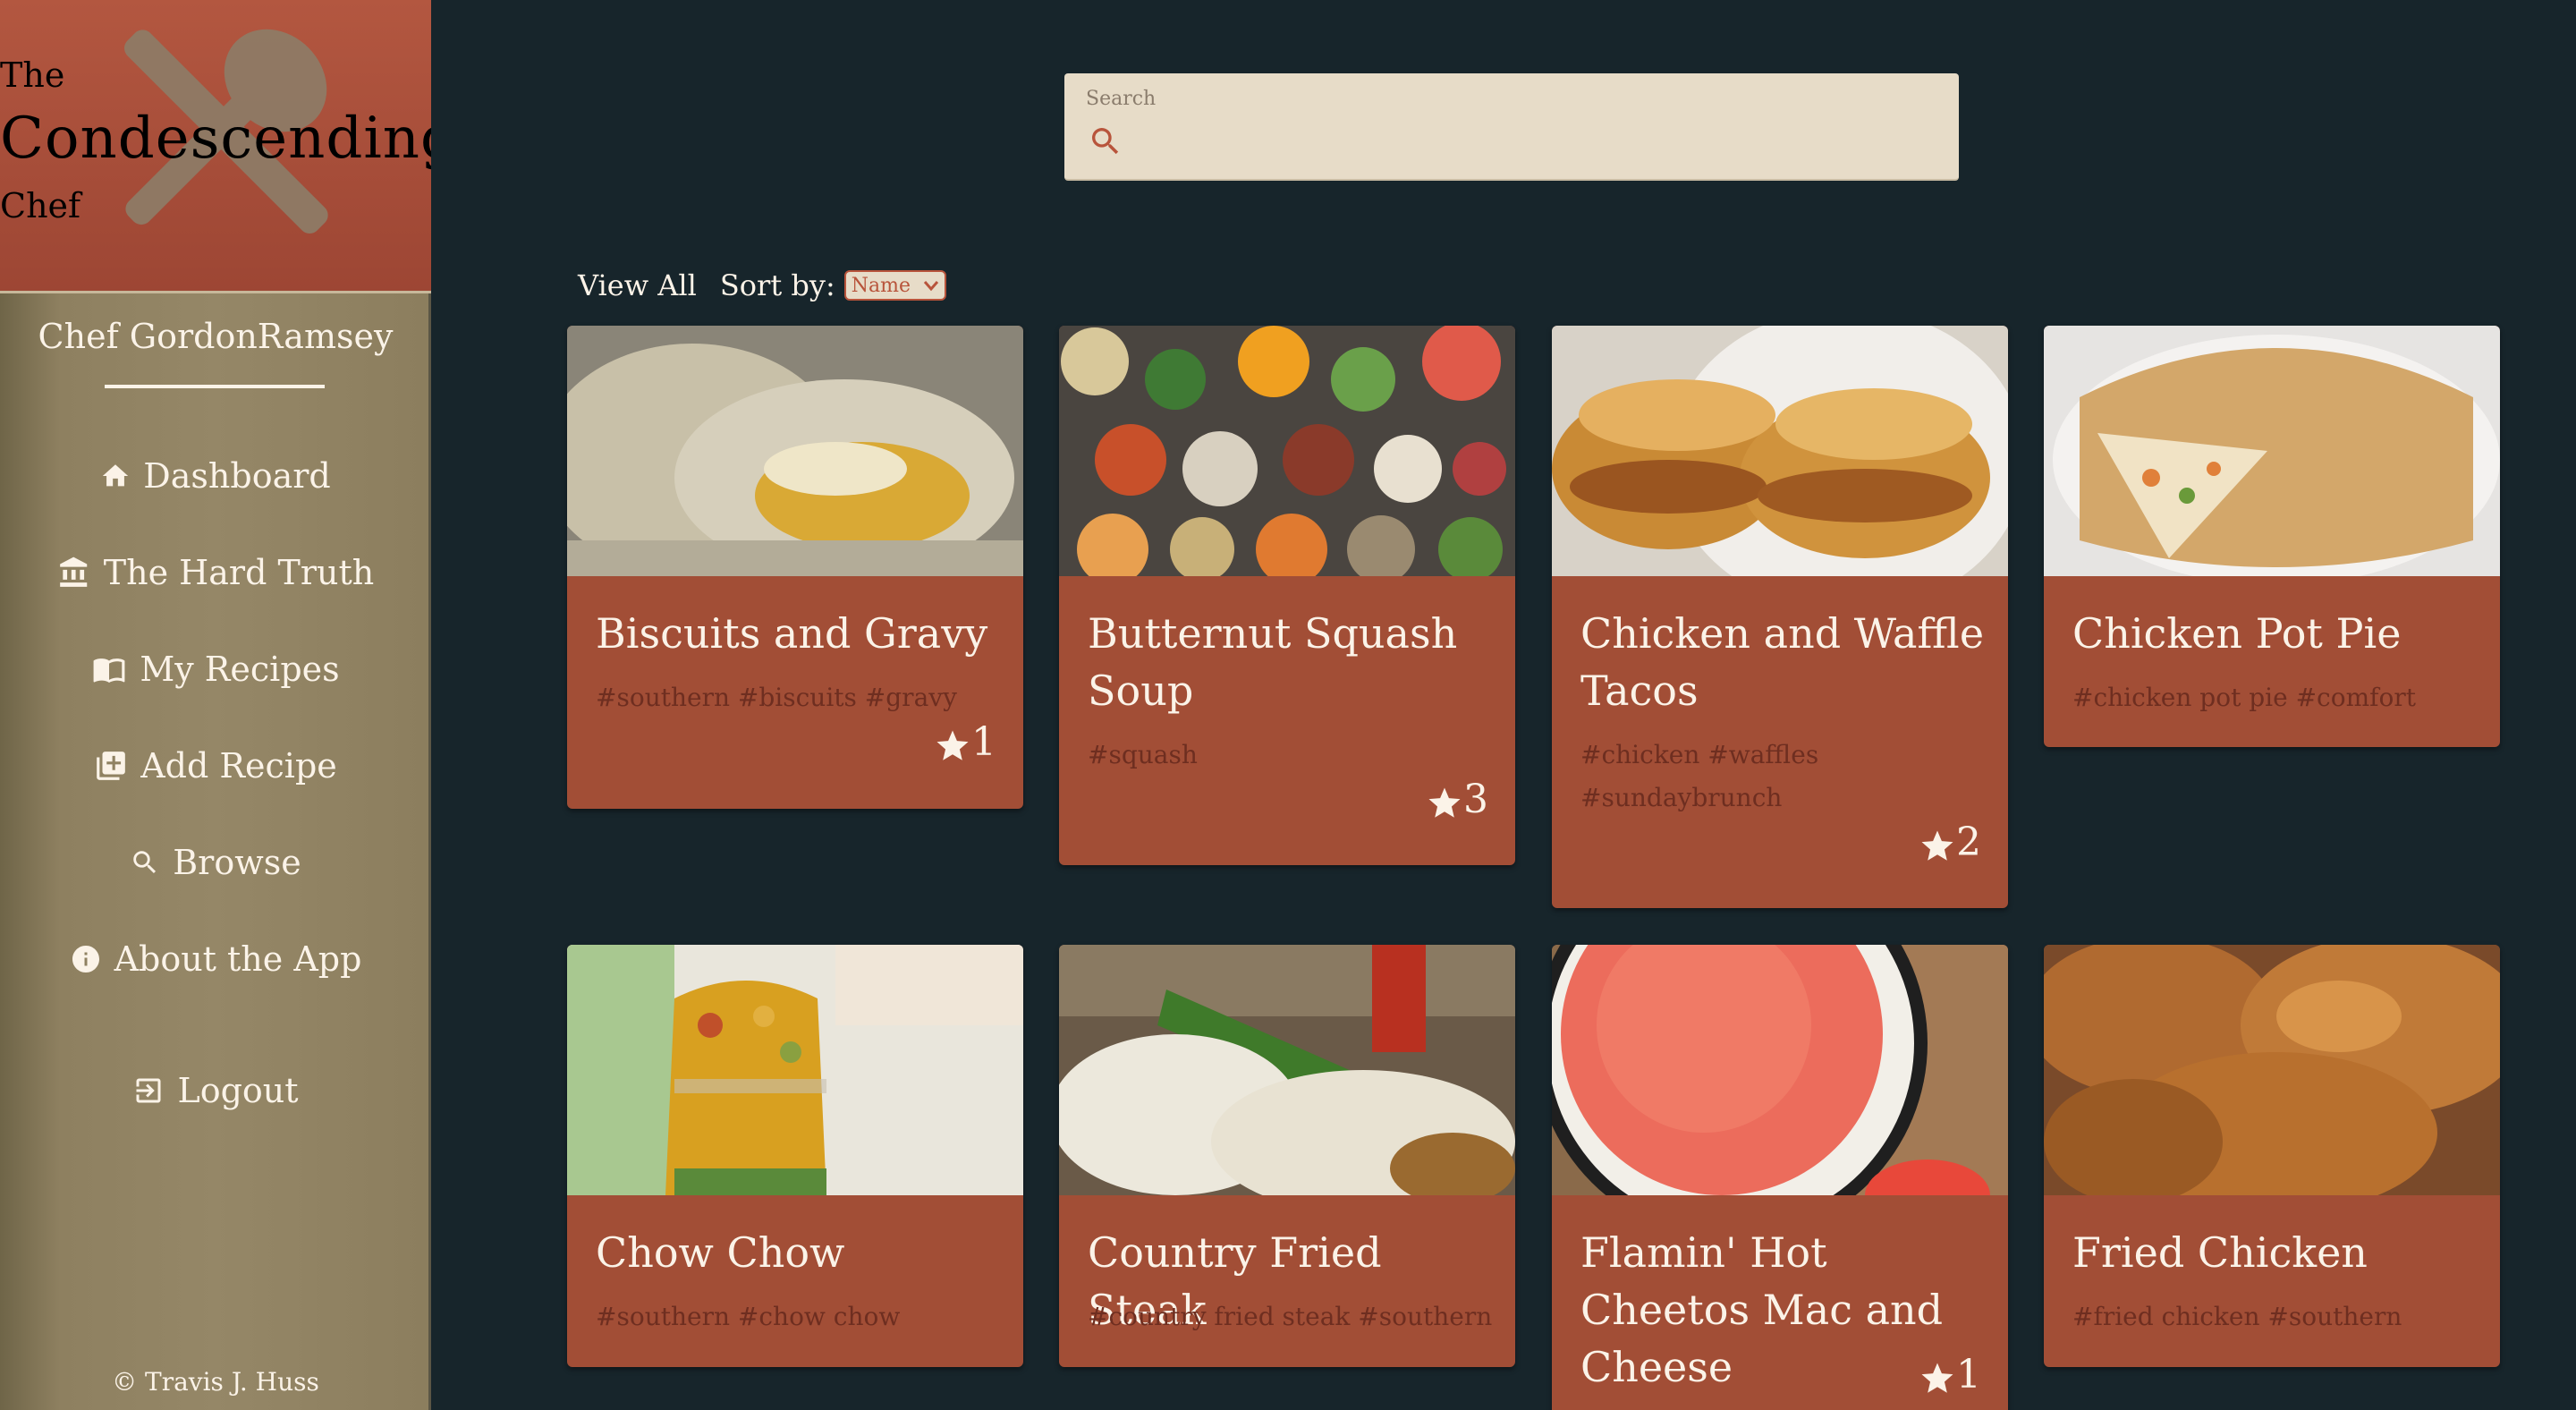 The width and height of the screenshot is (2576, 1410). I want to click on add-box-icon, so click(111, 766).